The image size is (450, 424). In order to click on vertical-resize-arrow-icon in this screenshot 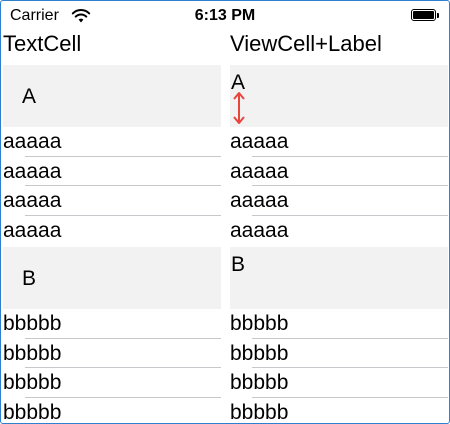, I will do `click(239, 108)`.